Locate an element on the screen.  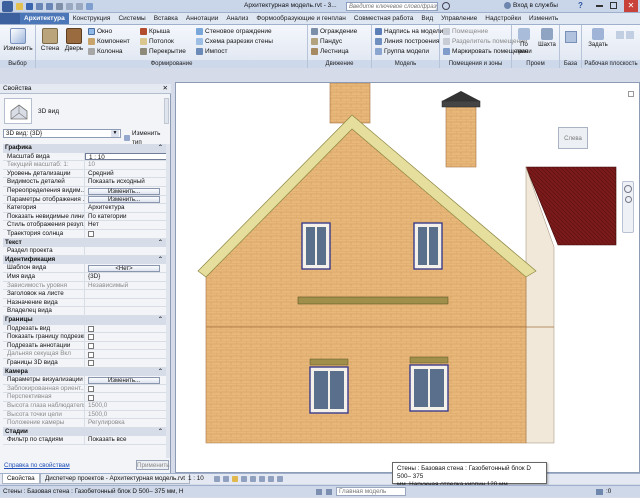
shaft-button: Шахта is located at coordinates (547, 43).